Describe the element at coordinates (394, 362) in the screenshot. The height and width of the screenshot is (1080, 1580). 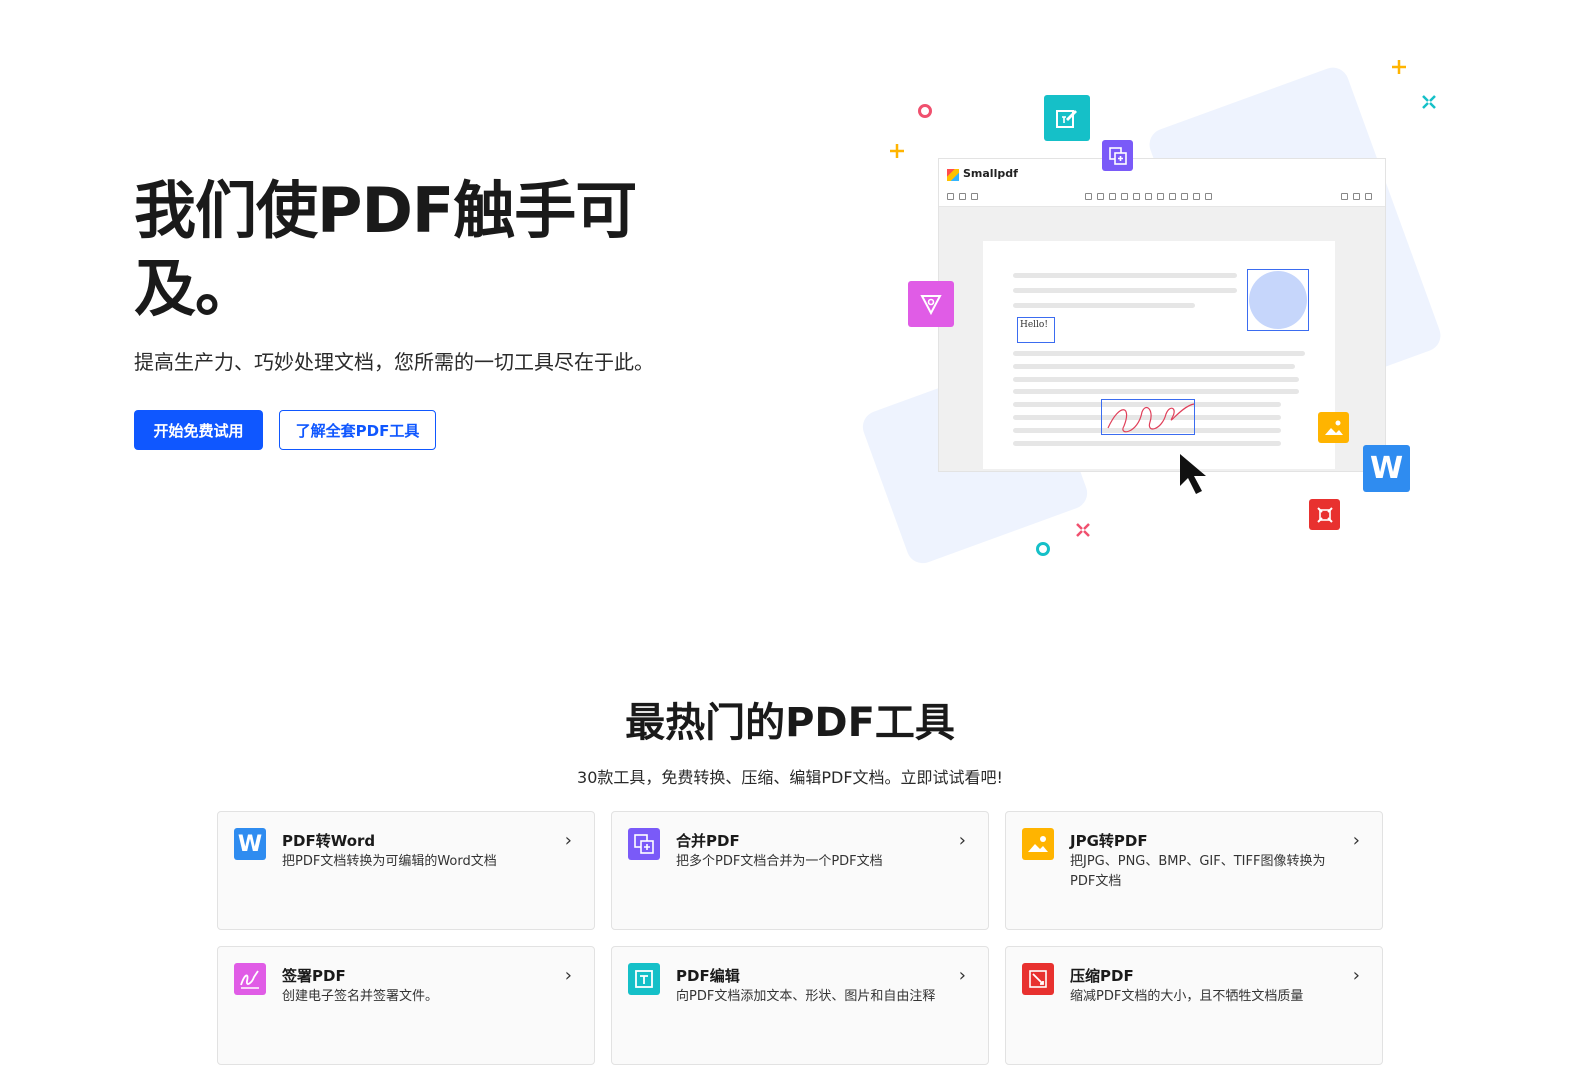
I see `hero-subtitle: 提高生产力、巧妙处理文档，您所需的一切工具尽在于此。` at that location.